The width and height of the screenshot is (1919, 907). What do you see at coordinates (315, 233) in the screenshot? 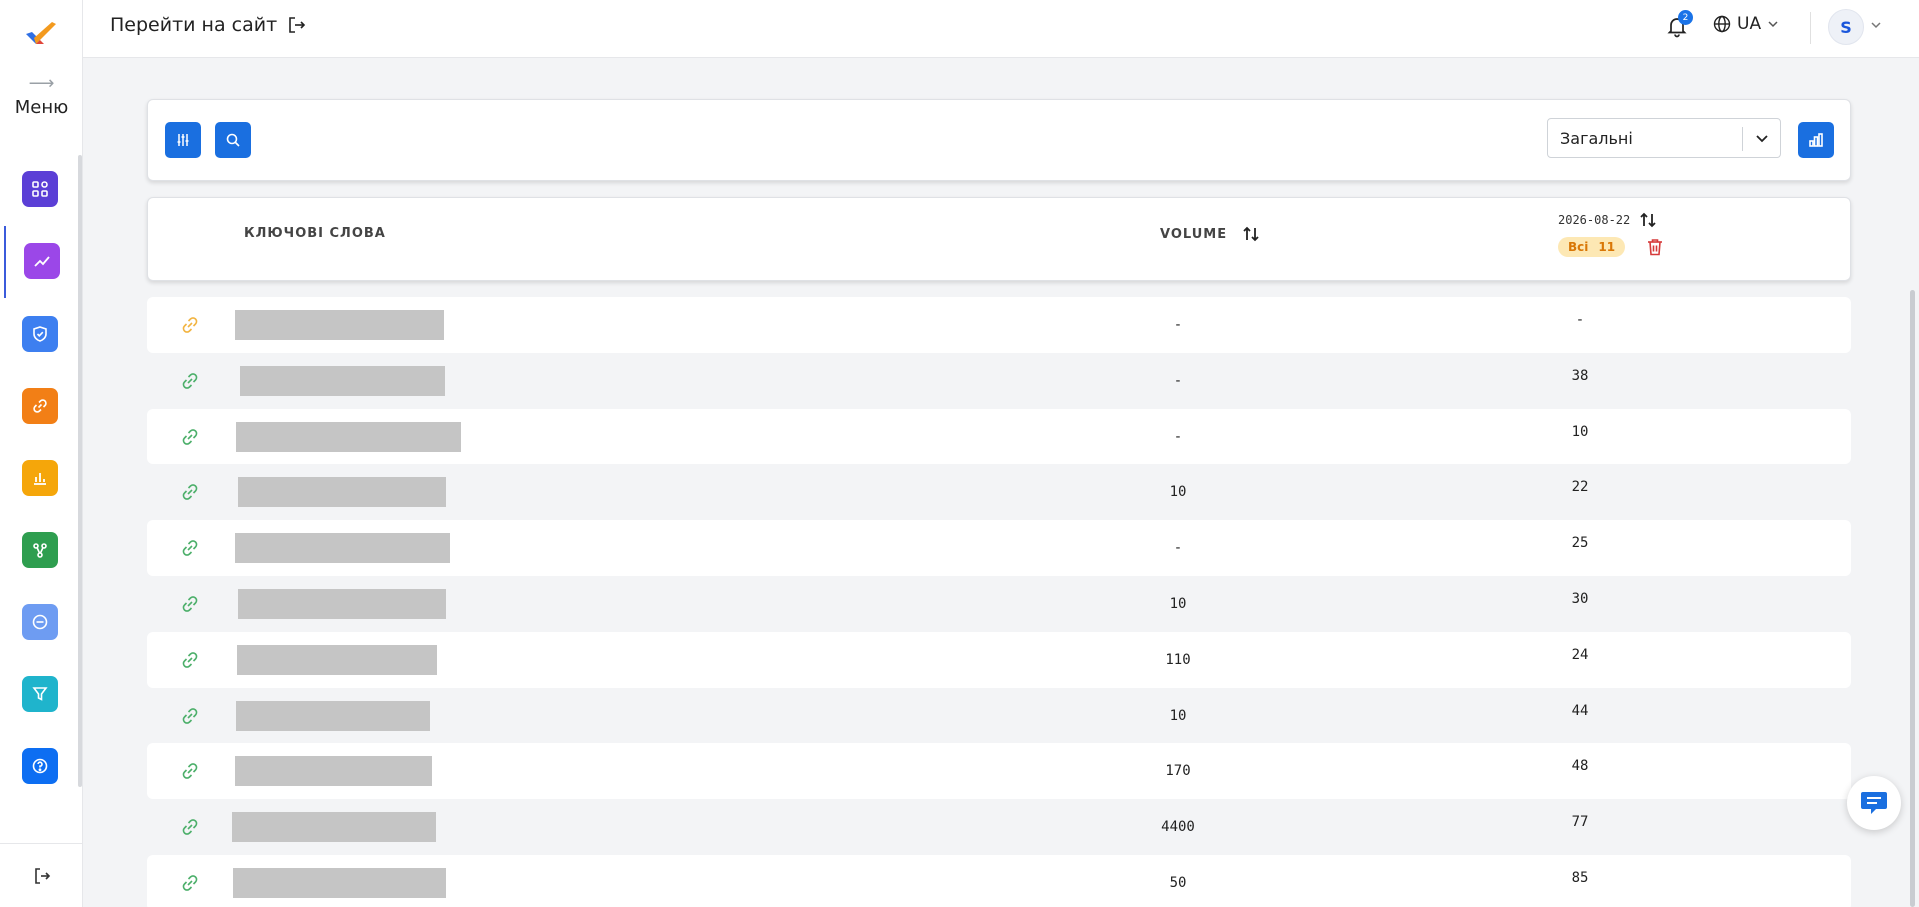
I see `column-keywords: КЛЮЧОВІ СЛОВА` at bounding box center [315, 233].